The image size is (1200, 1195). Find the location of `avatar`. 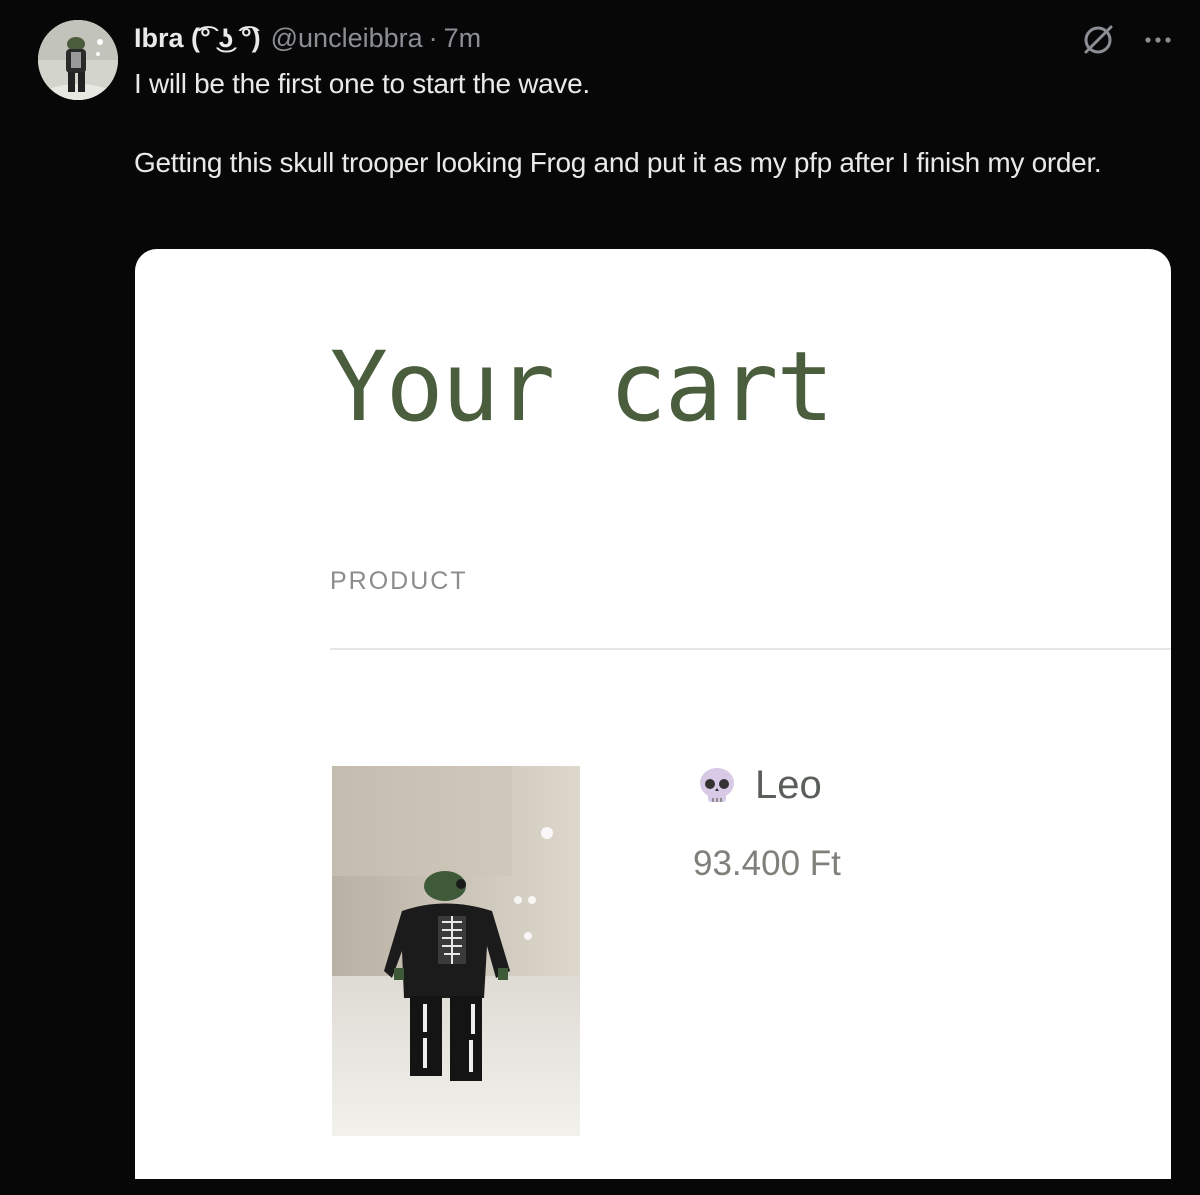

avatar is located at coordinates (78, 60).